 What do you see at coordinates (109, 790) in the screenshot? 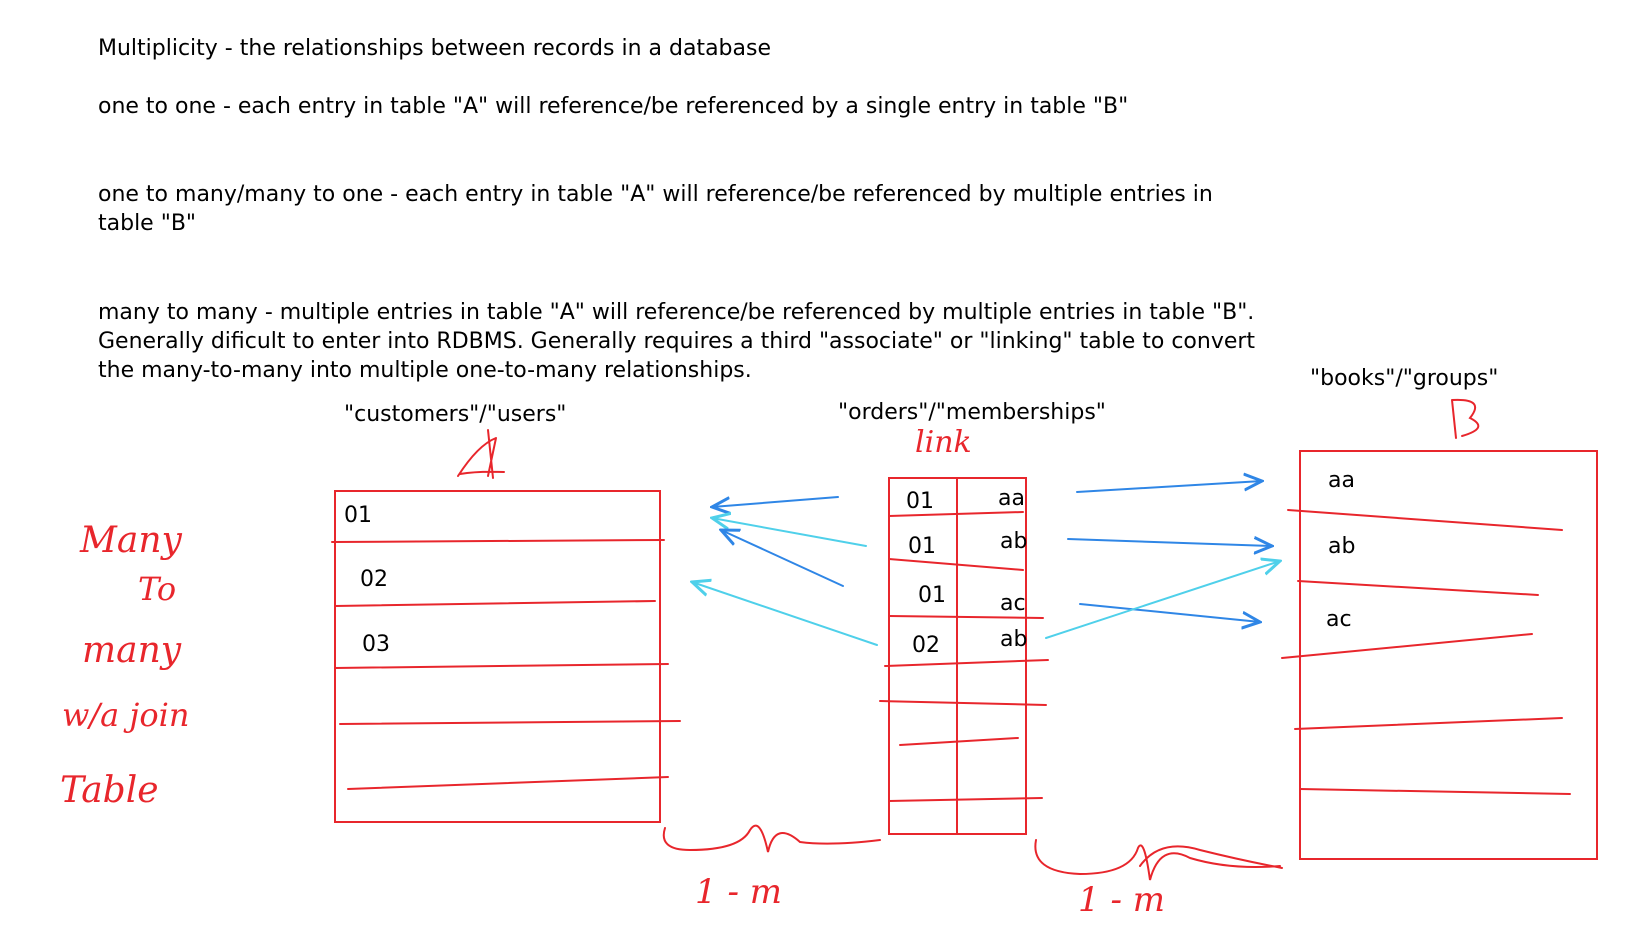
I see `side-note-line: Table` at bounding box center [109, 790].